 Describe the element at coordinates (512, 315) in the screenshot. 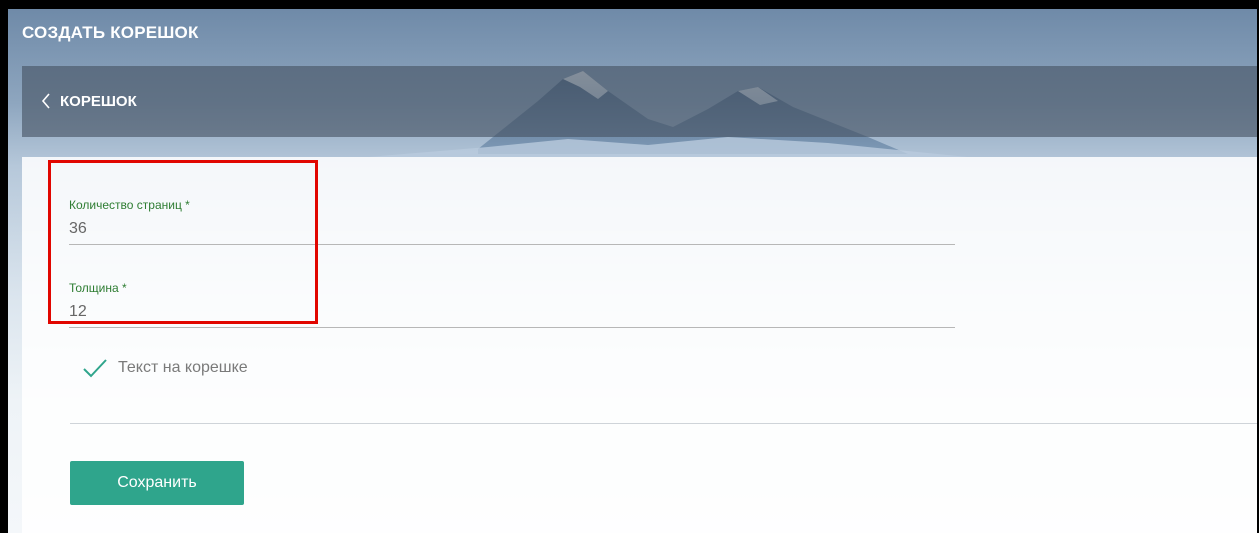

I see `thickness-input` at that location.